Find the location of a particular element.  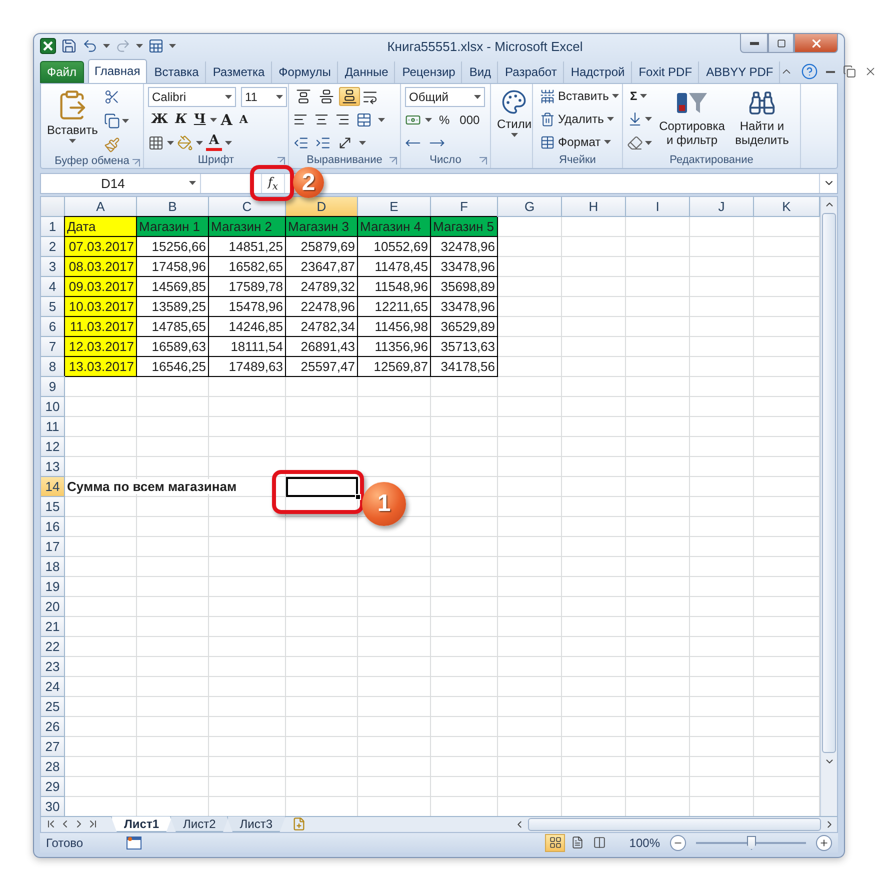

table-cell: 10.03.2017 is located at coordinates (101, 306).